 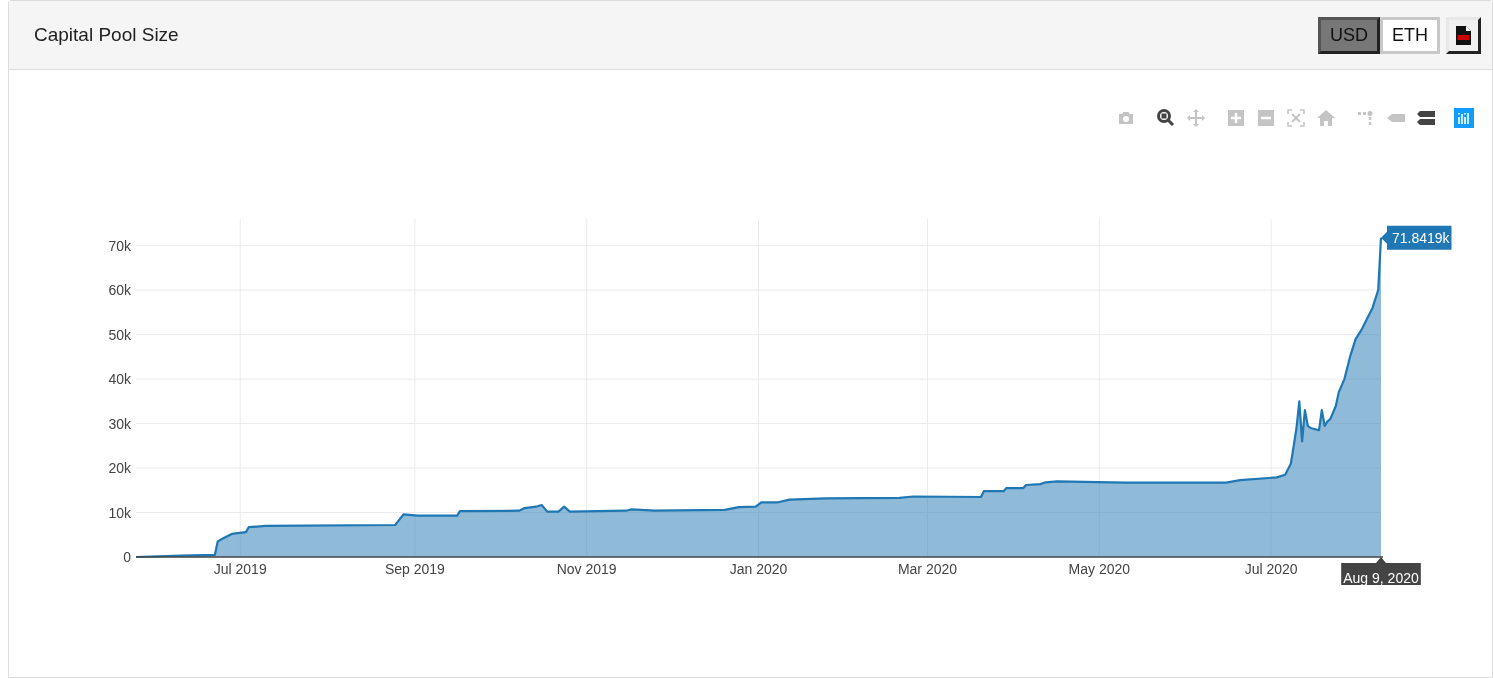 What do you see at coordinates (1099, 569) in the screenshot?
I see `x-axis-label: May 2020` at bounding box center [1099, 569].